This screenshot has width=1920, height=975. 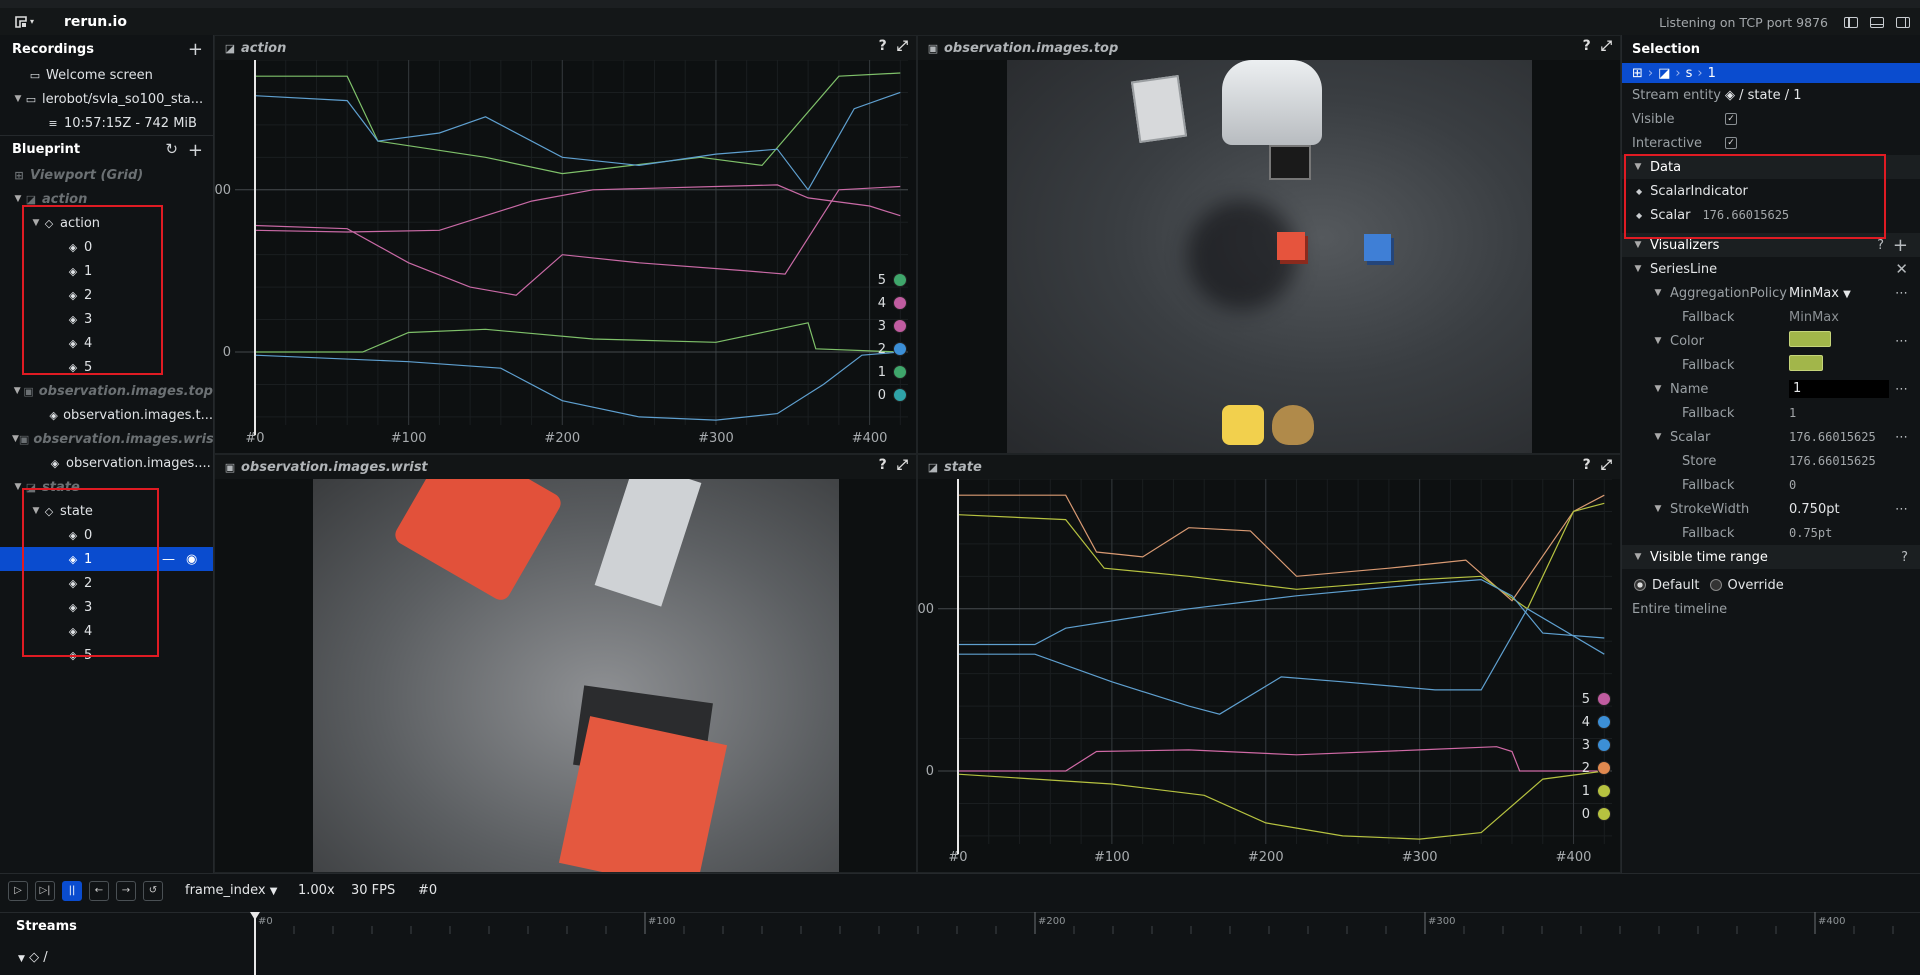 I want to click on timeseries-view-icon: ◪, so click(x=1664, y=73).